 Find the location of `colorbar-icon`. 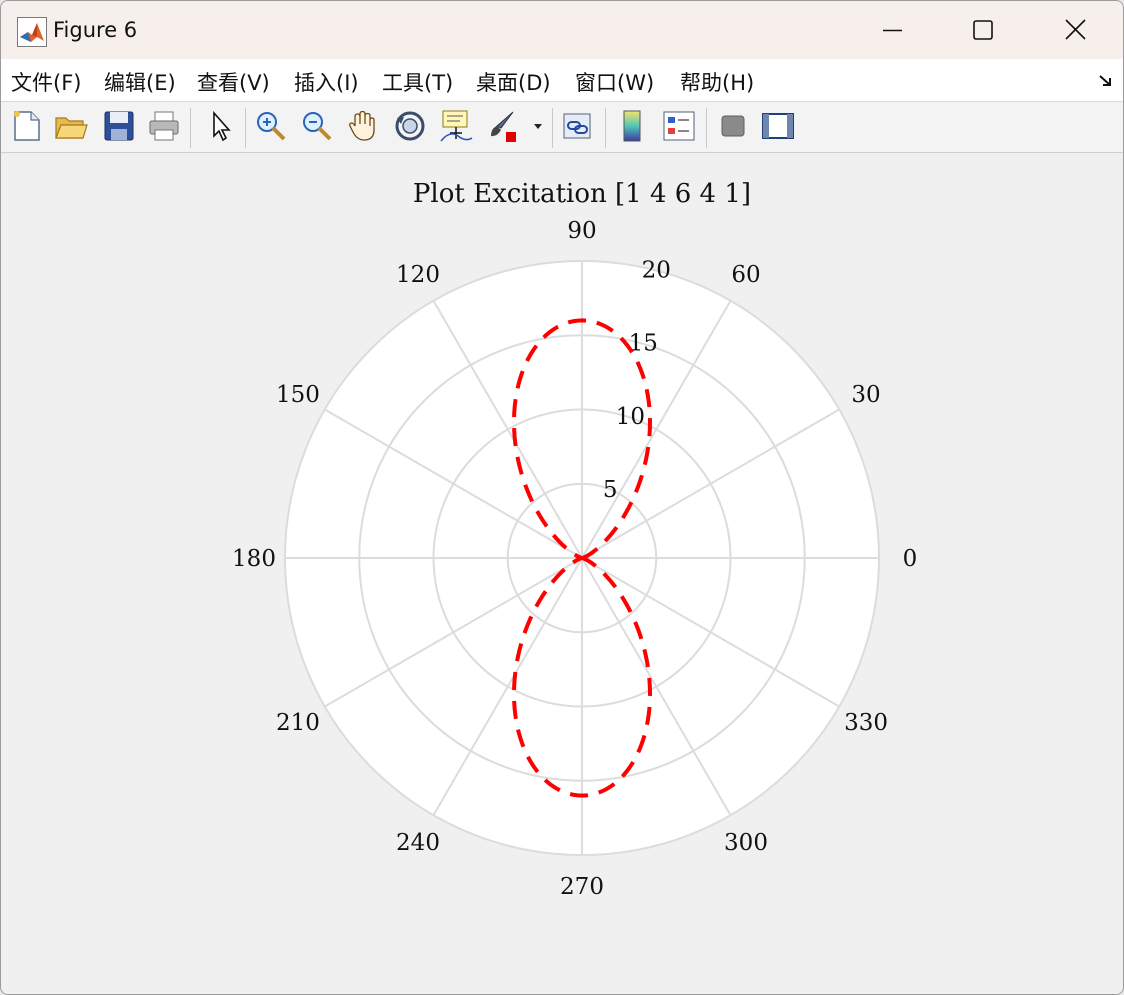

colorbar-icon is located at coordinates (632, 126).